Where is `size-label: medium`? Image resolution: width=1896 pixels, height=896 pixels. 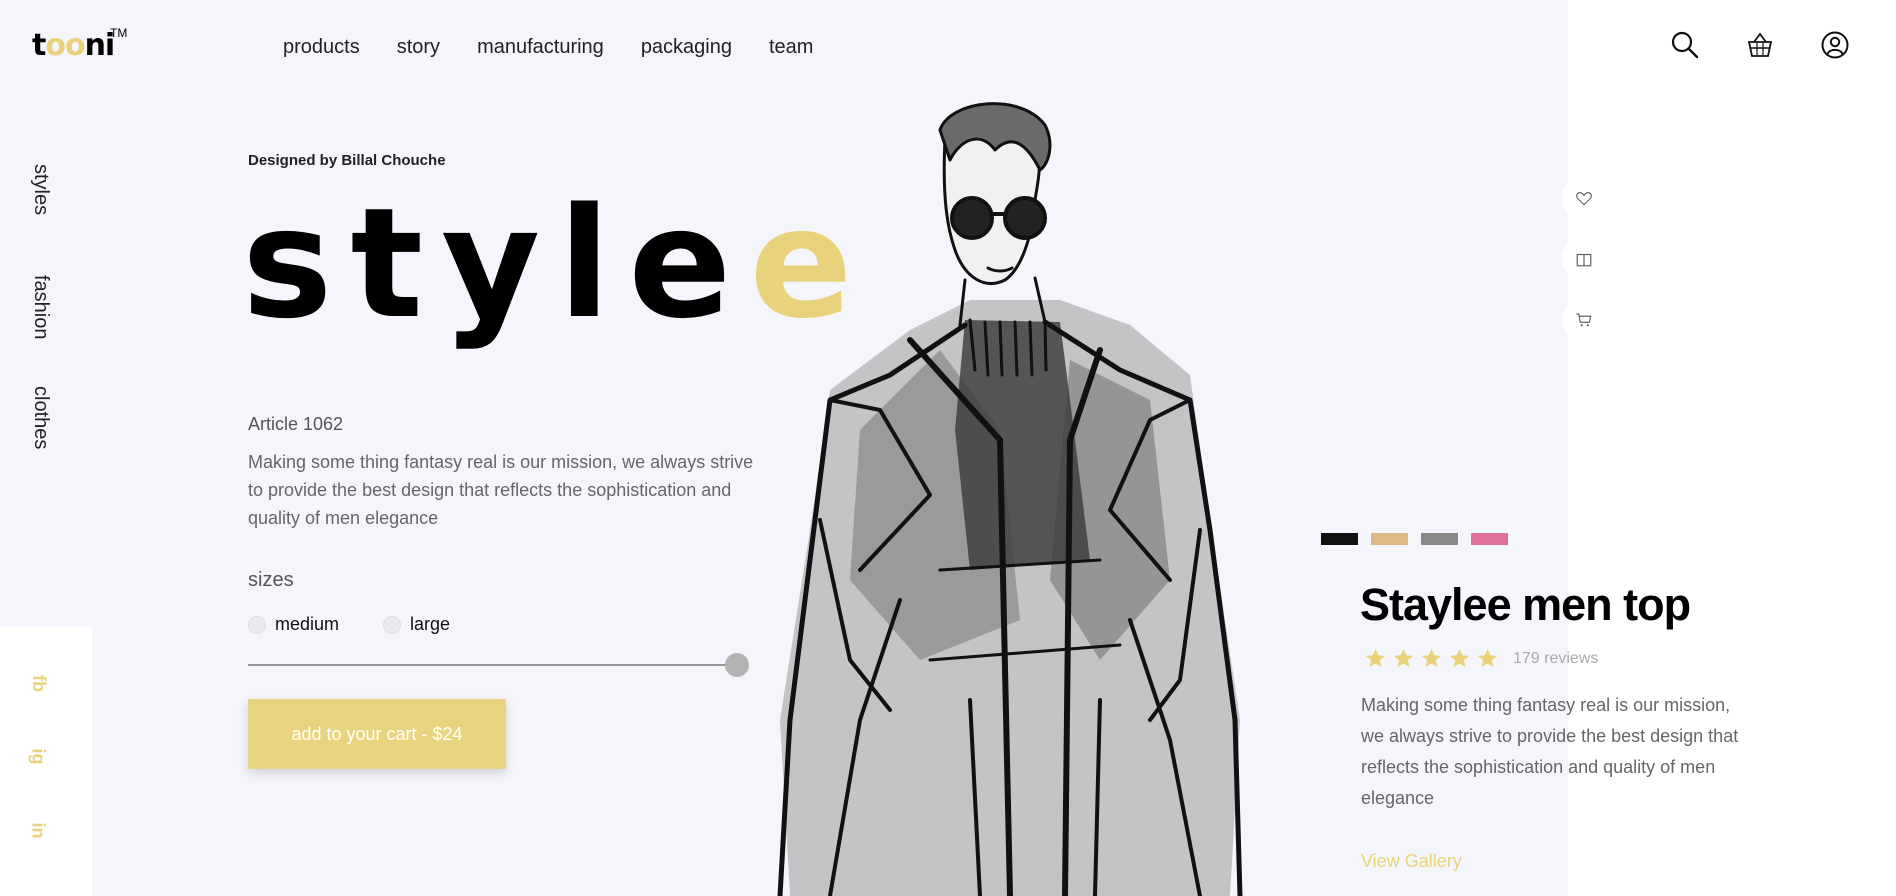
size-label: medium is located at coordinates (307, 624).